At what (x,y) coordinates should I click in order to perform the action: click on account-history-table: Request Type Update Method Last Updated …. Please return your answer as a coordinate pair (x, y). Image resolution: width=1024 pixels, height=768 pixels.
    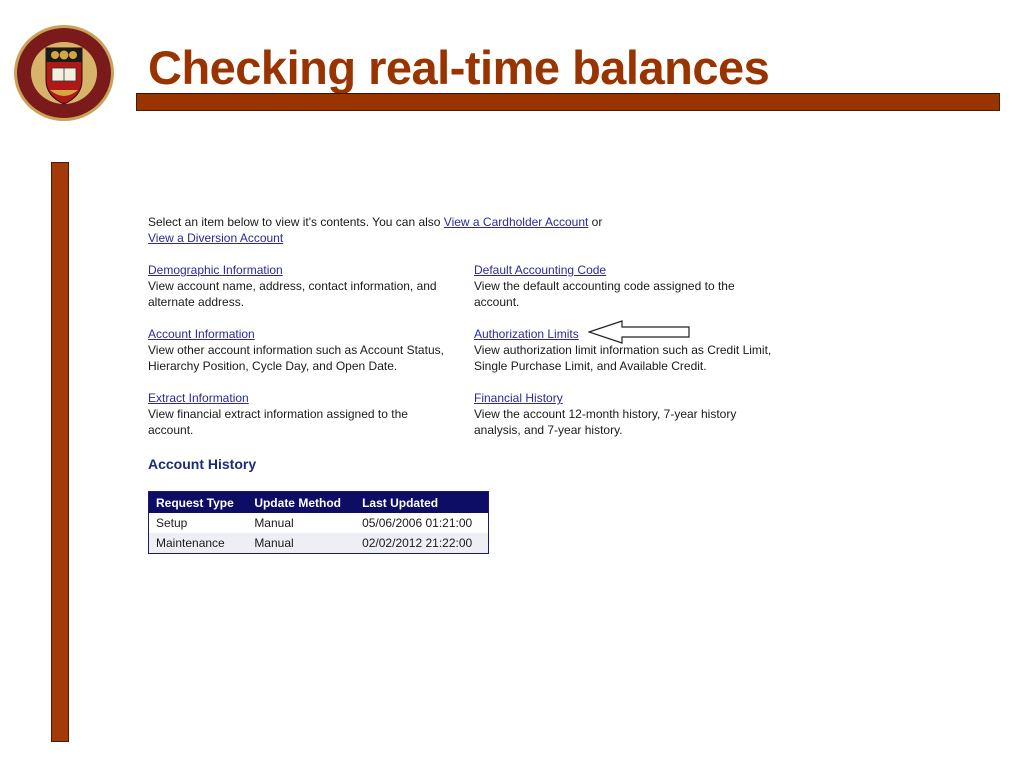
    Looking at the image, I should click on (318, 522).